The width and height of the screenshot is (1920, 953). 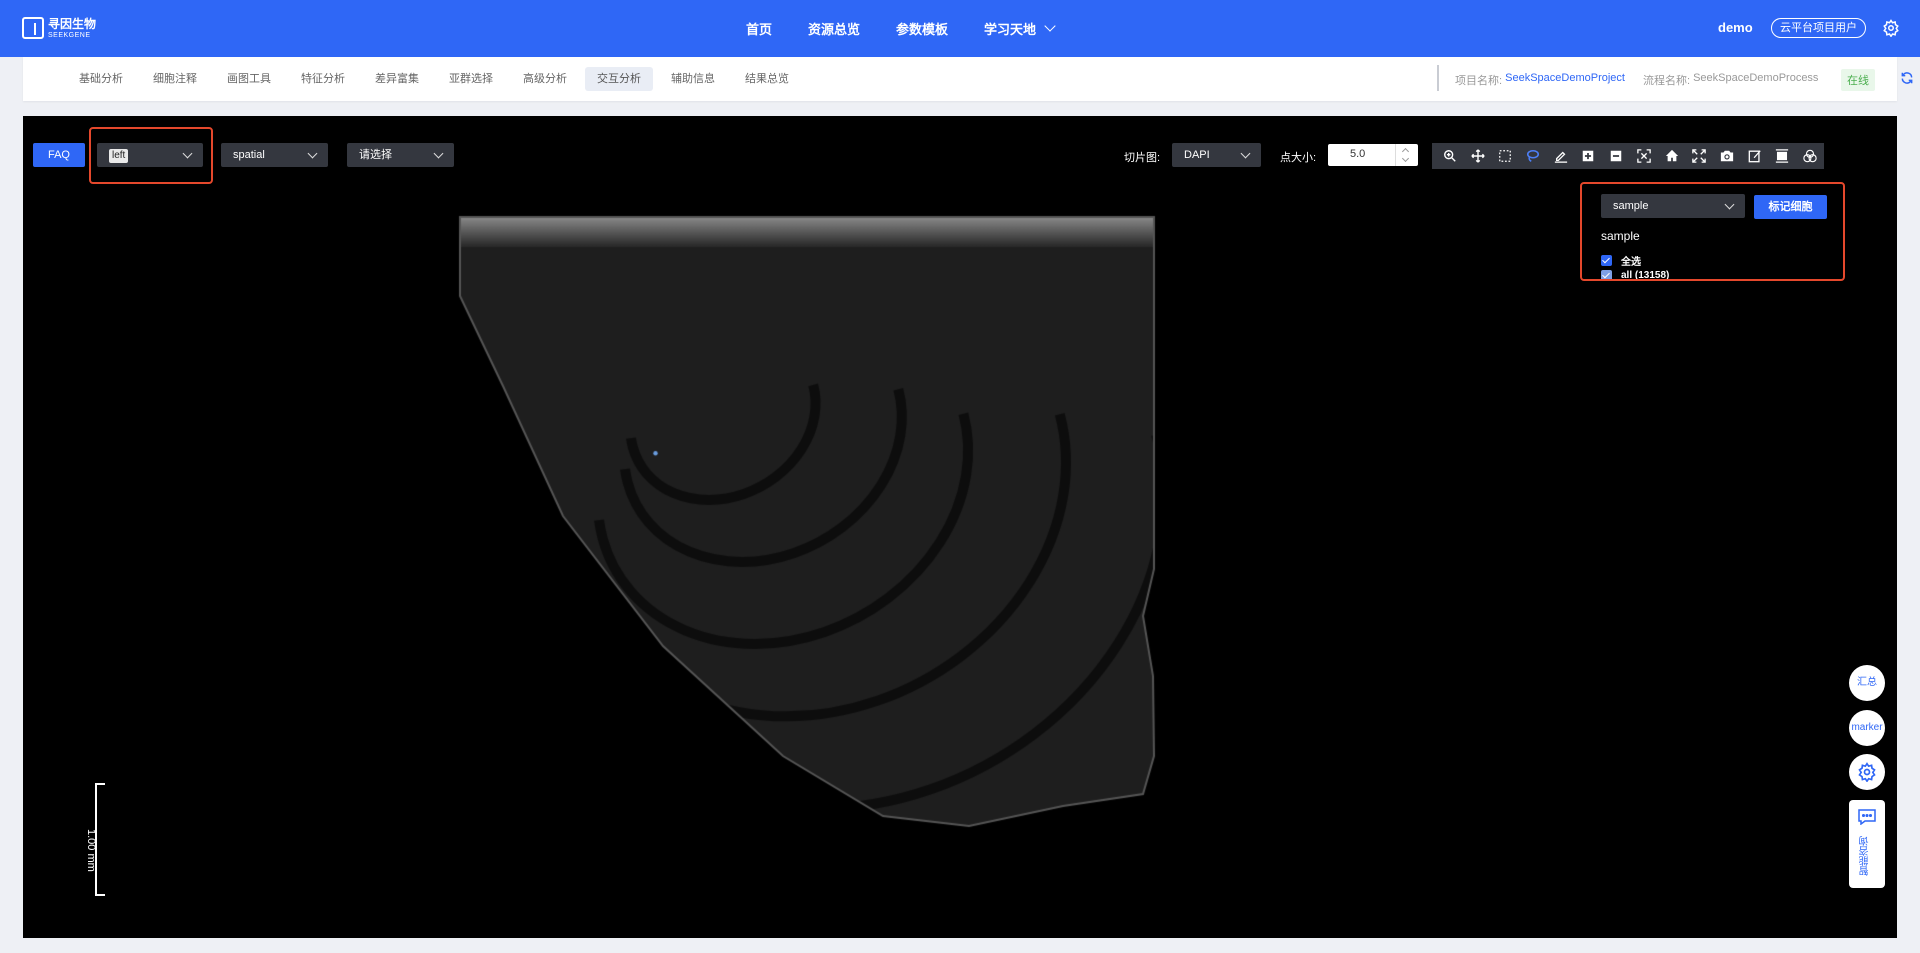 What do you see at coordinates (1783, 156) in the screenshot?
I see `autoscale-icon` at bounding box center [1783, 156].